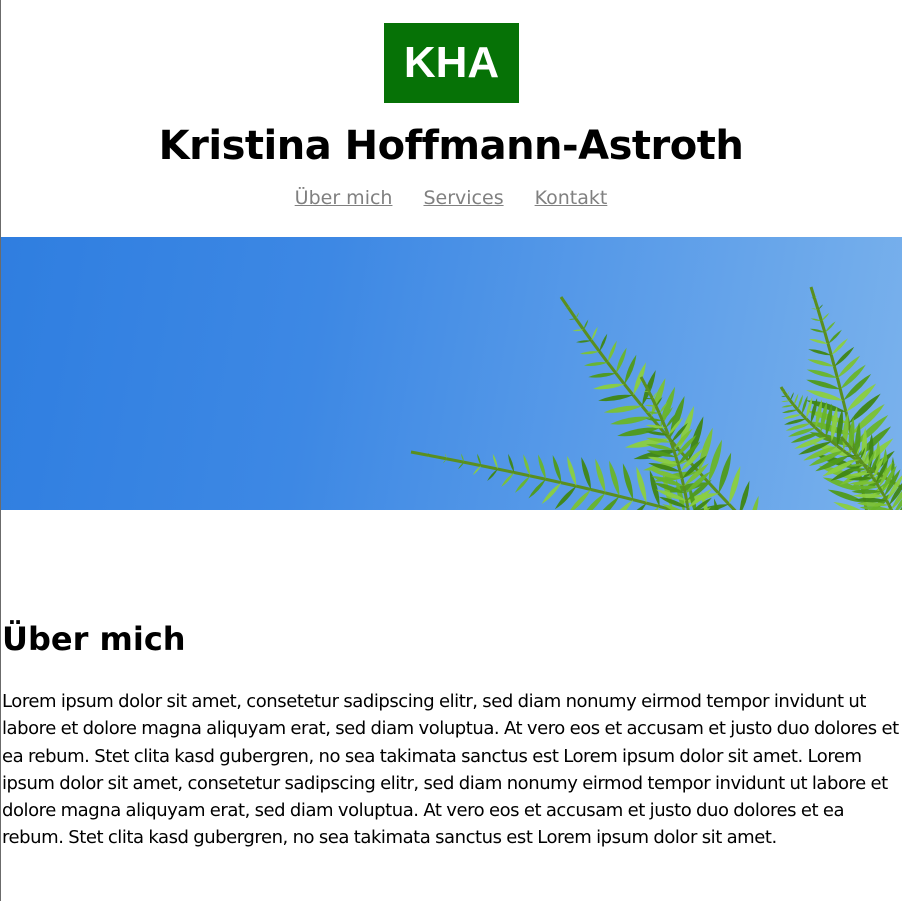 The image size is (902, 901). I want to click on site-title: Kristina Hoffmann-Astroth, so click(451, 146).